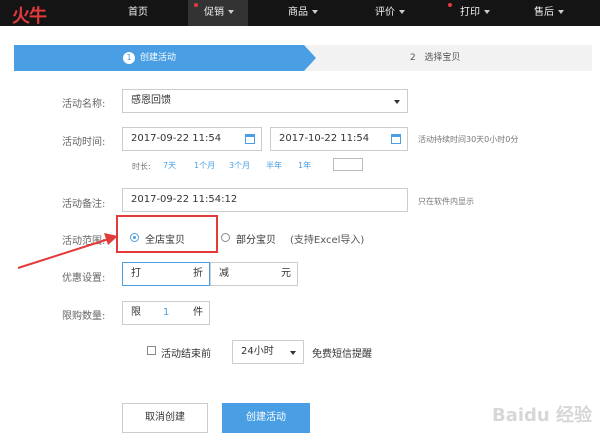 This screenshot has height=433, width=600. Describe the element at coordinates (257, 351) in the screenshot. I see `remind-time-value: 24小时` at that location.